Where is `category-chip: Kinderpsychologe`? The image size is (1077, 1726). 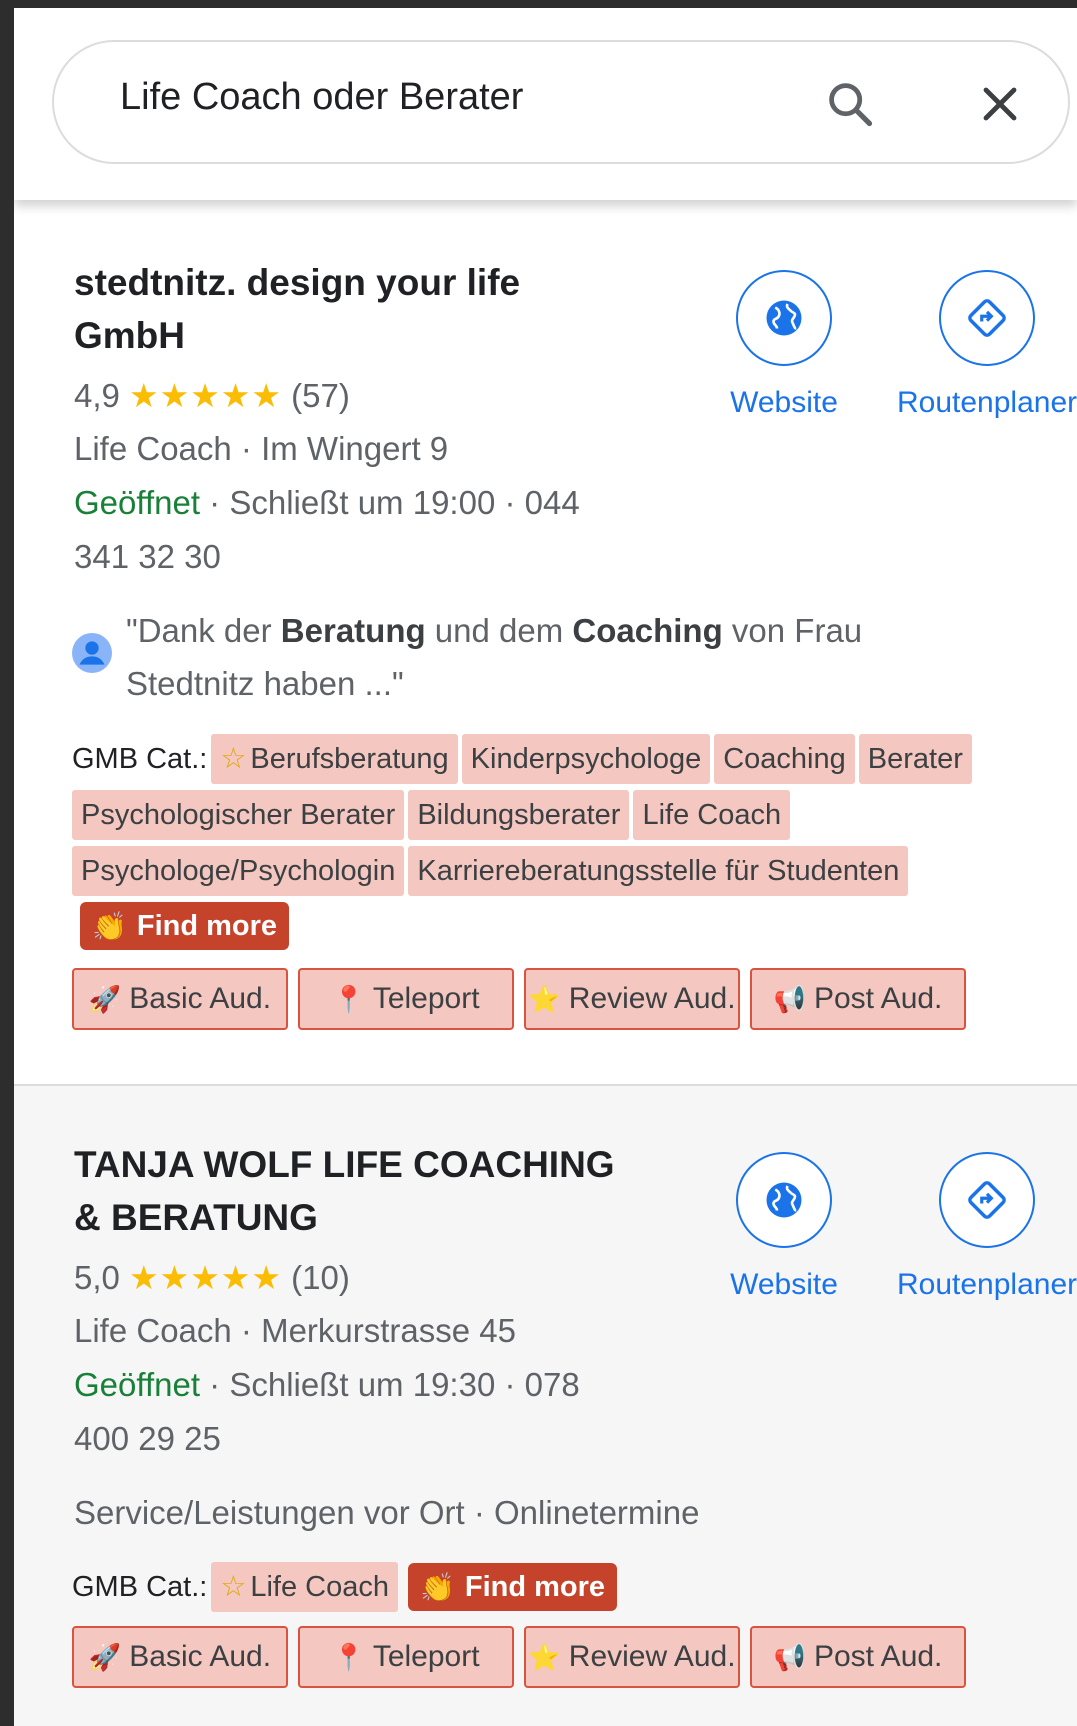 category-chip: Kinderpsychologe is located at coordinates (586, 759).